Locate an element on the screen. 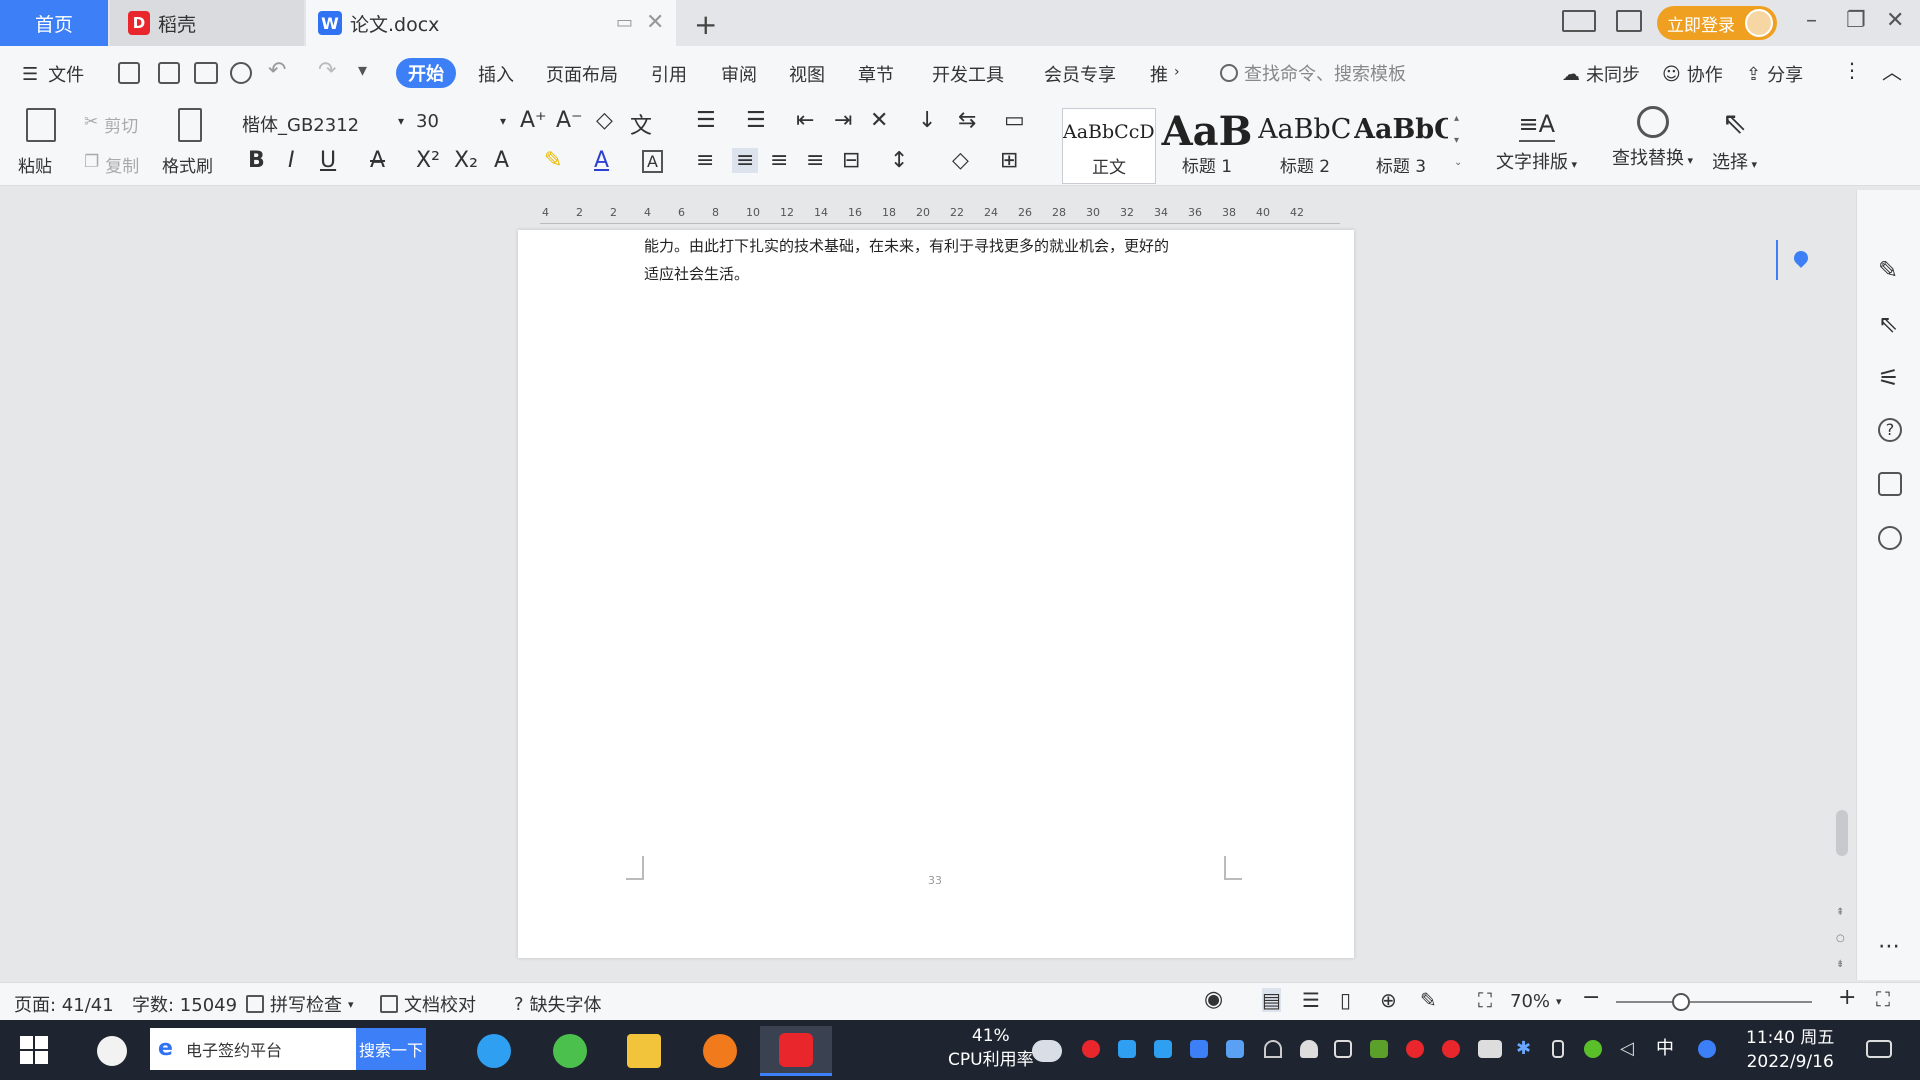 Image resolution: width=1920 pixels, height=1080 pixels. line-spacing-icon: ↕ is located at coordinates (899, 160).